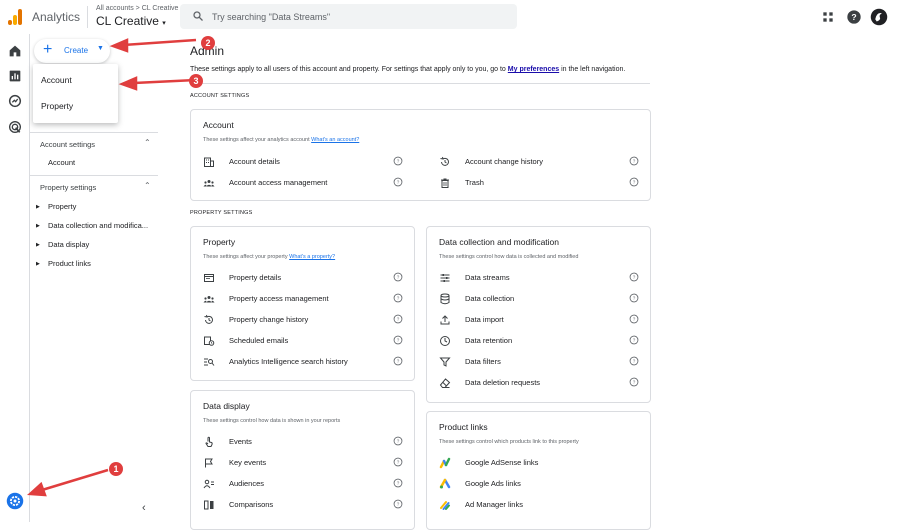 The image size is (900, 530). Describe the element at coordinates (539, 299) in the screenshot. I see `data-collection-row: Data collection ?` at that location.